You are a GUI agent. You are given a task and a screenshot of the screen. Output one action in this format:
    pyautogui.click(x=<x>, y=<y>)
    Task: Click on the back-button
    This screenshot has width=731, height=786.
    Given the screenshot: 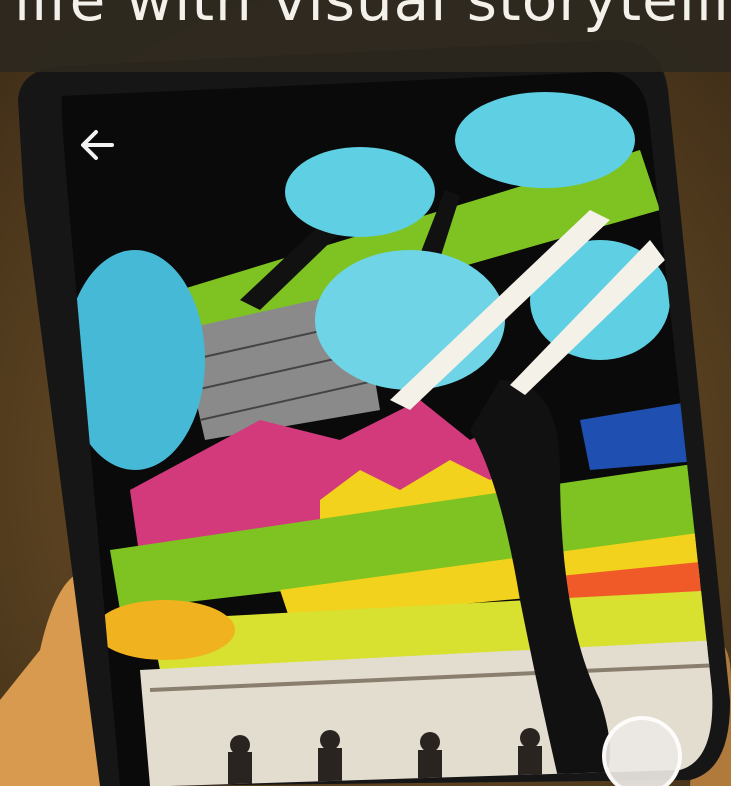 What is the action you would take?
    pyautogui.click(x=98, y=145)
    